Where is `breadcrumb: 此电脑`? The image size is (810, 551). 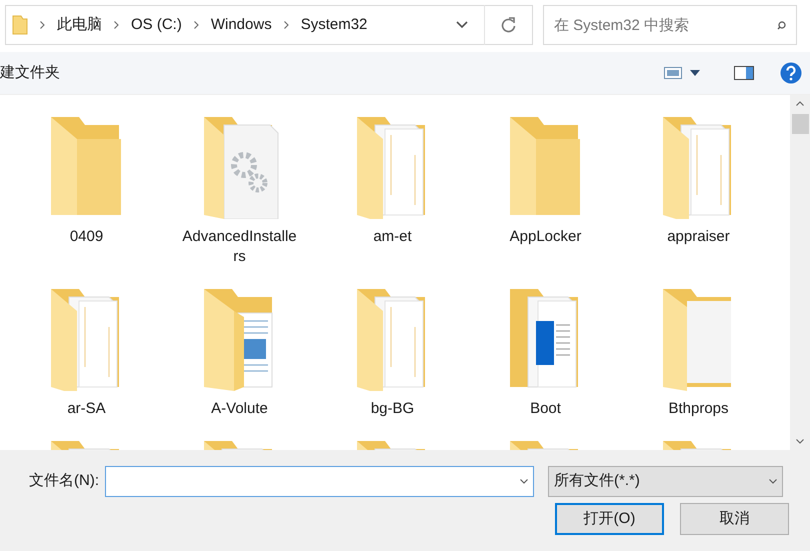
breadcrumb: 此电脑 is located at coordinates (79, 25).